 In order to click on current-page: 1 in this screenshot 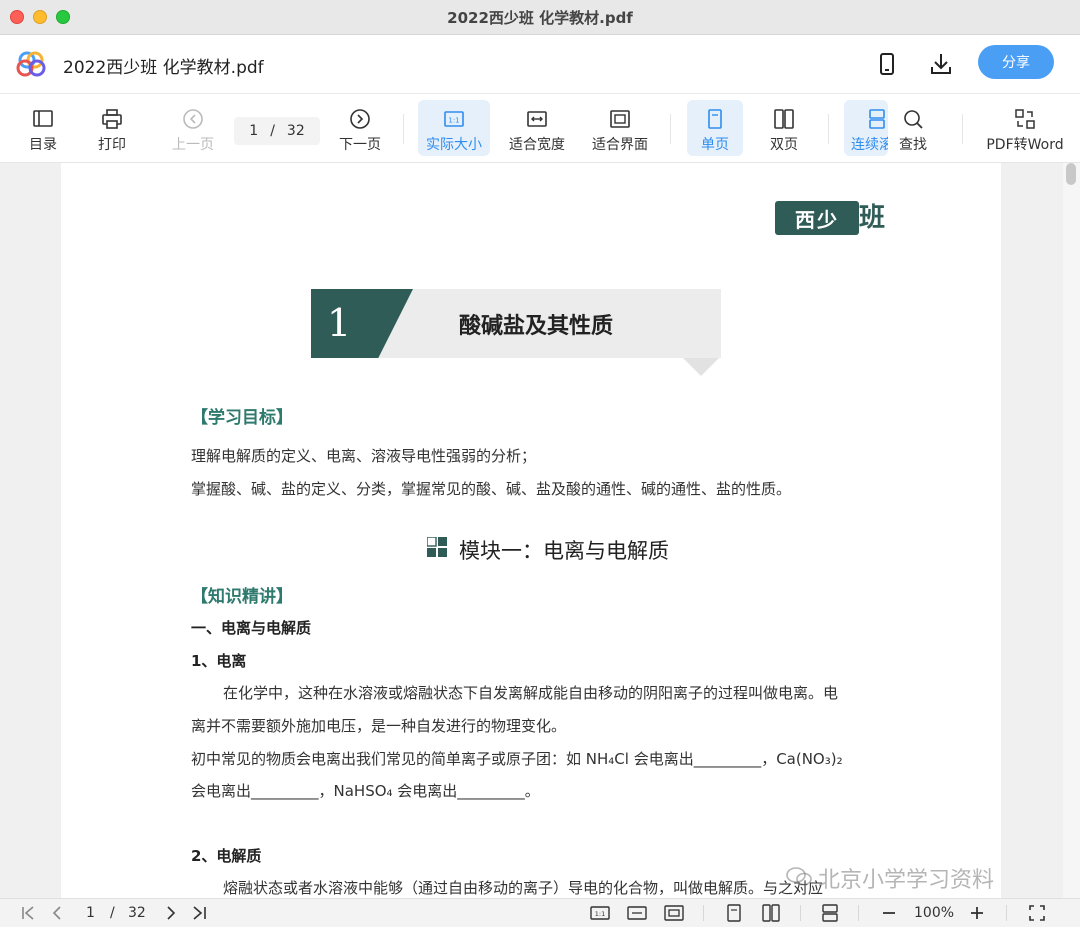, I will do `click(254, 131)`.